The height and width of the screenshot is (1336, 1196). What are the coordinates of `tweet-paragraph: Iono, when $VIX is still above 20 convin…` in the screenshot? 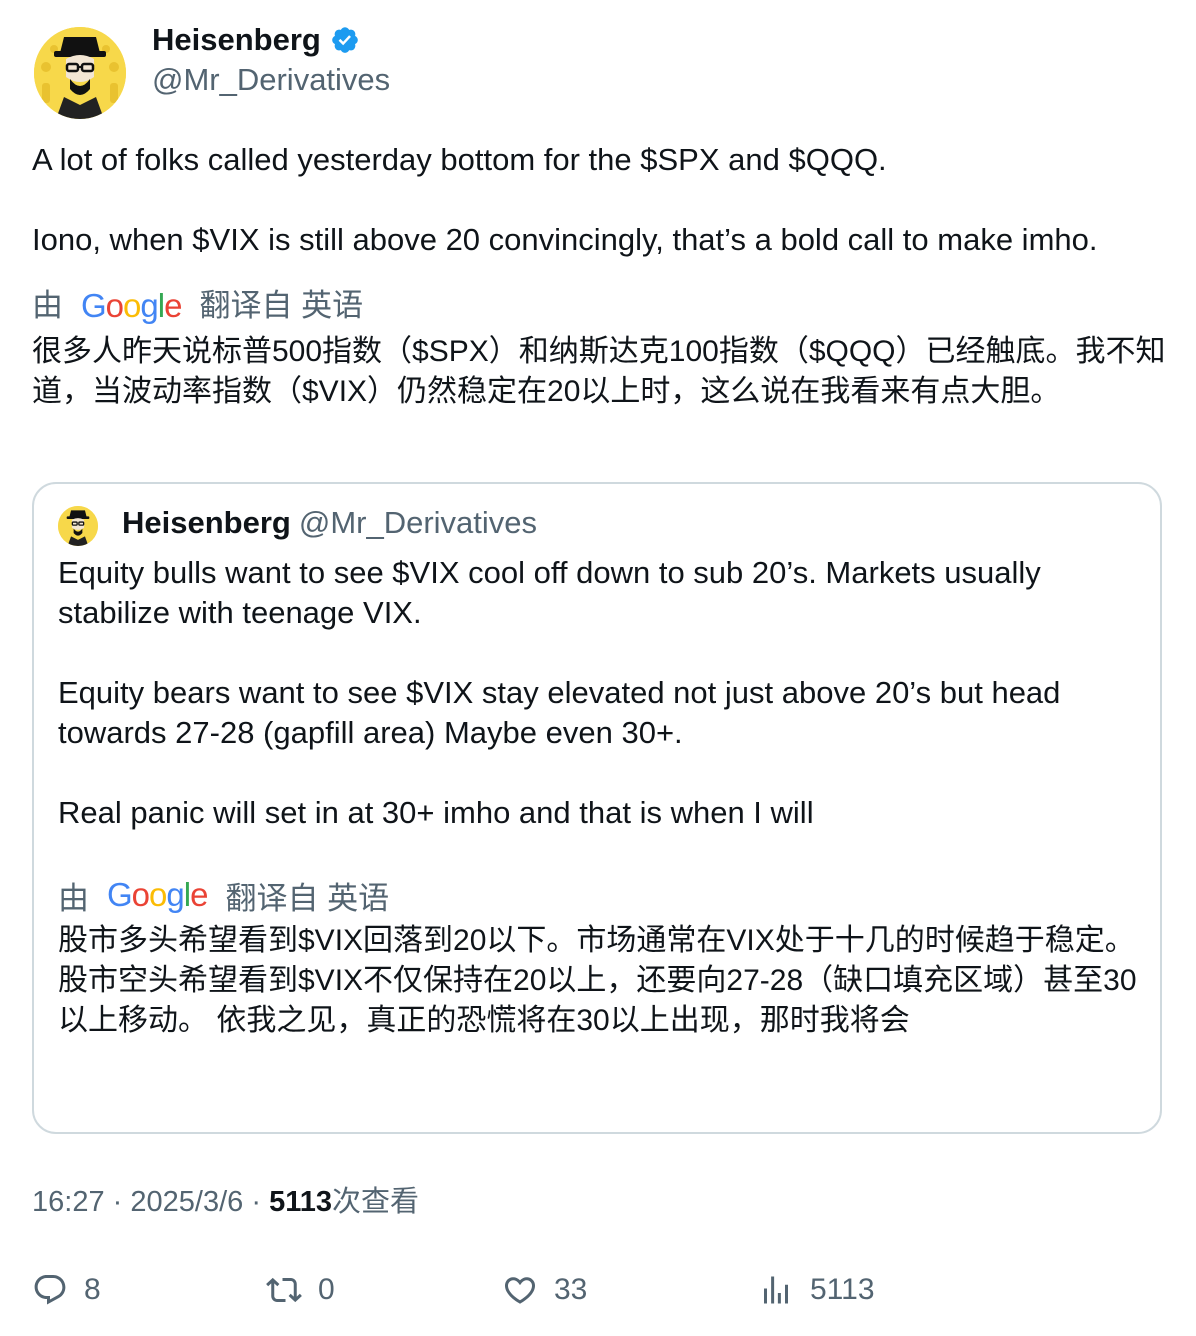 It's located at (565, 239).